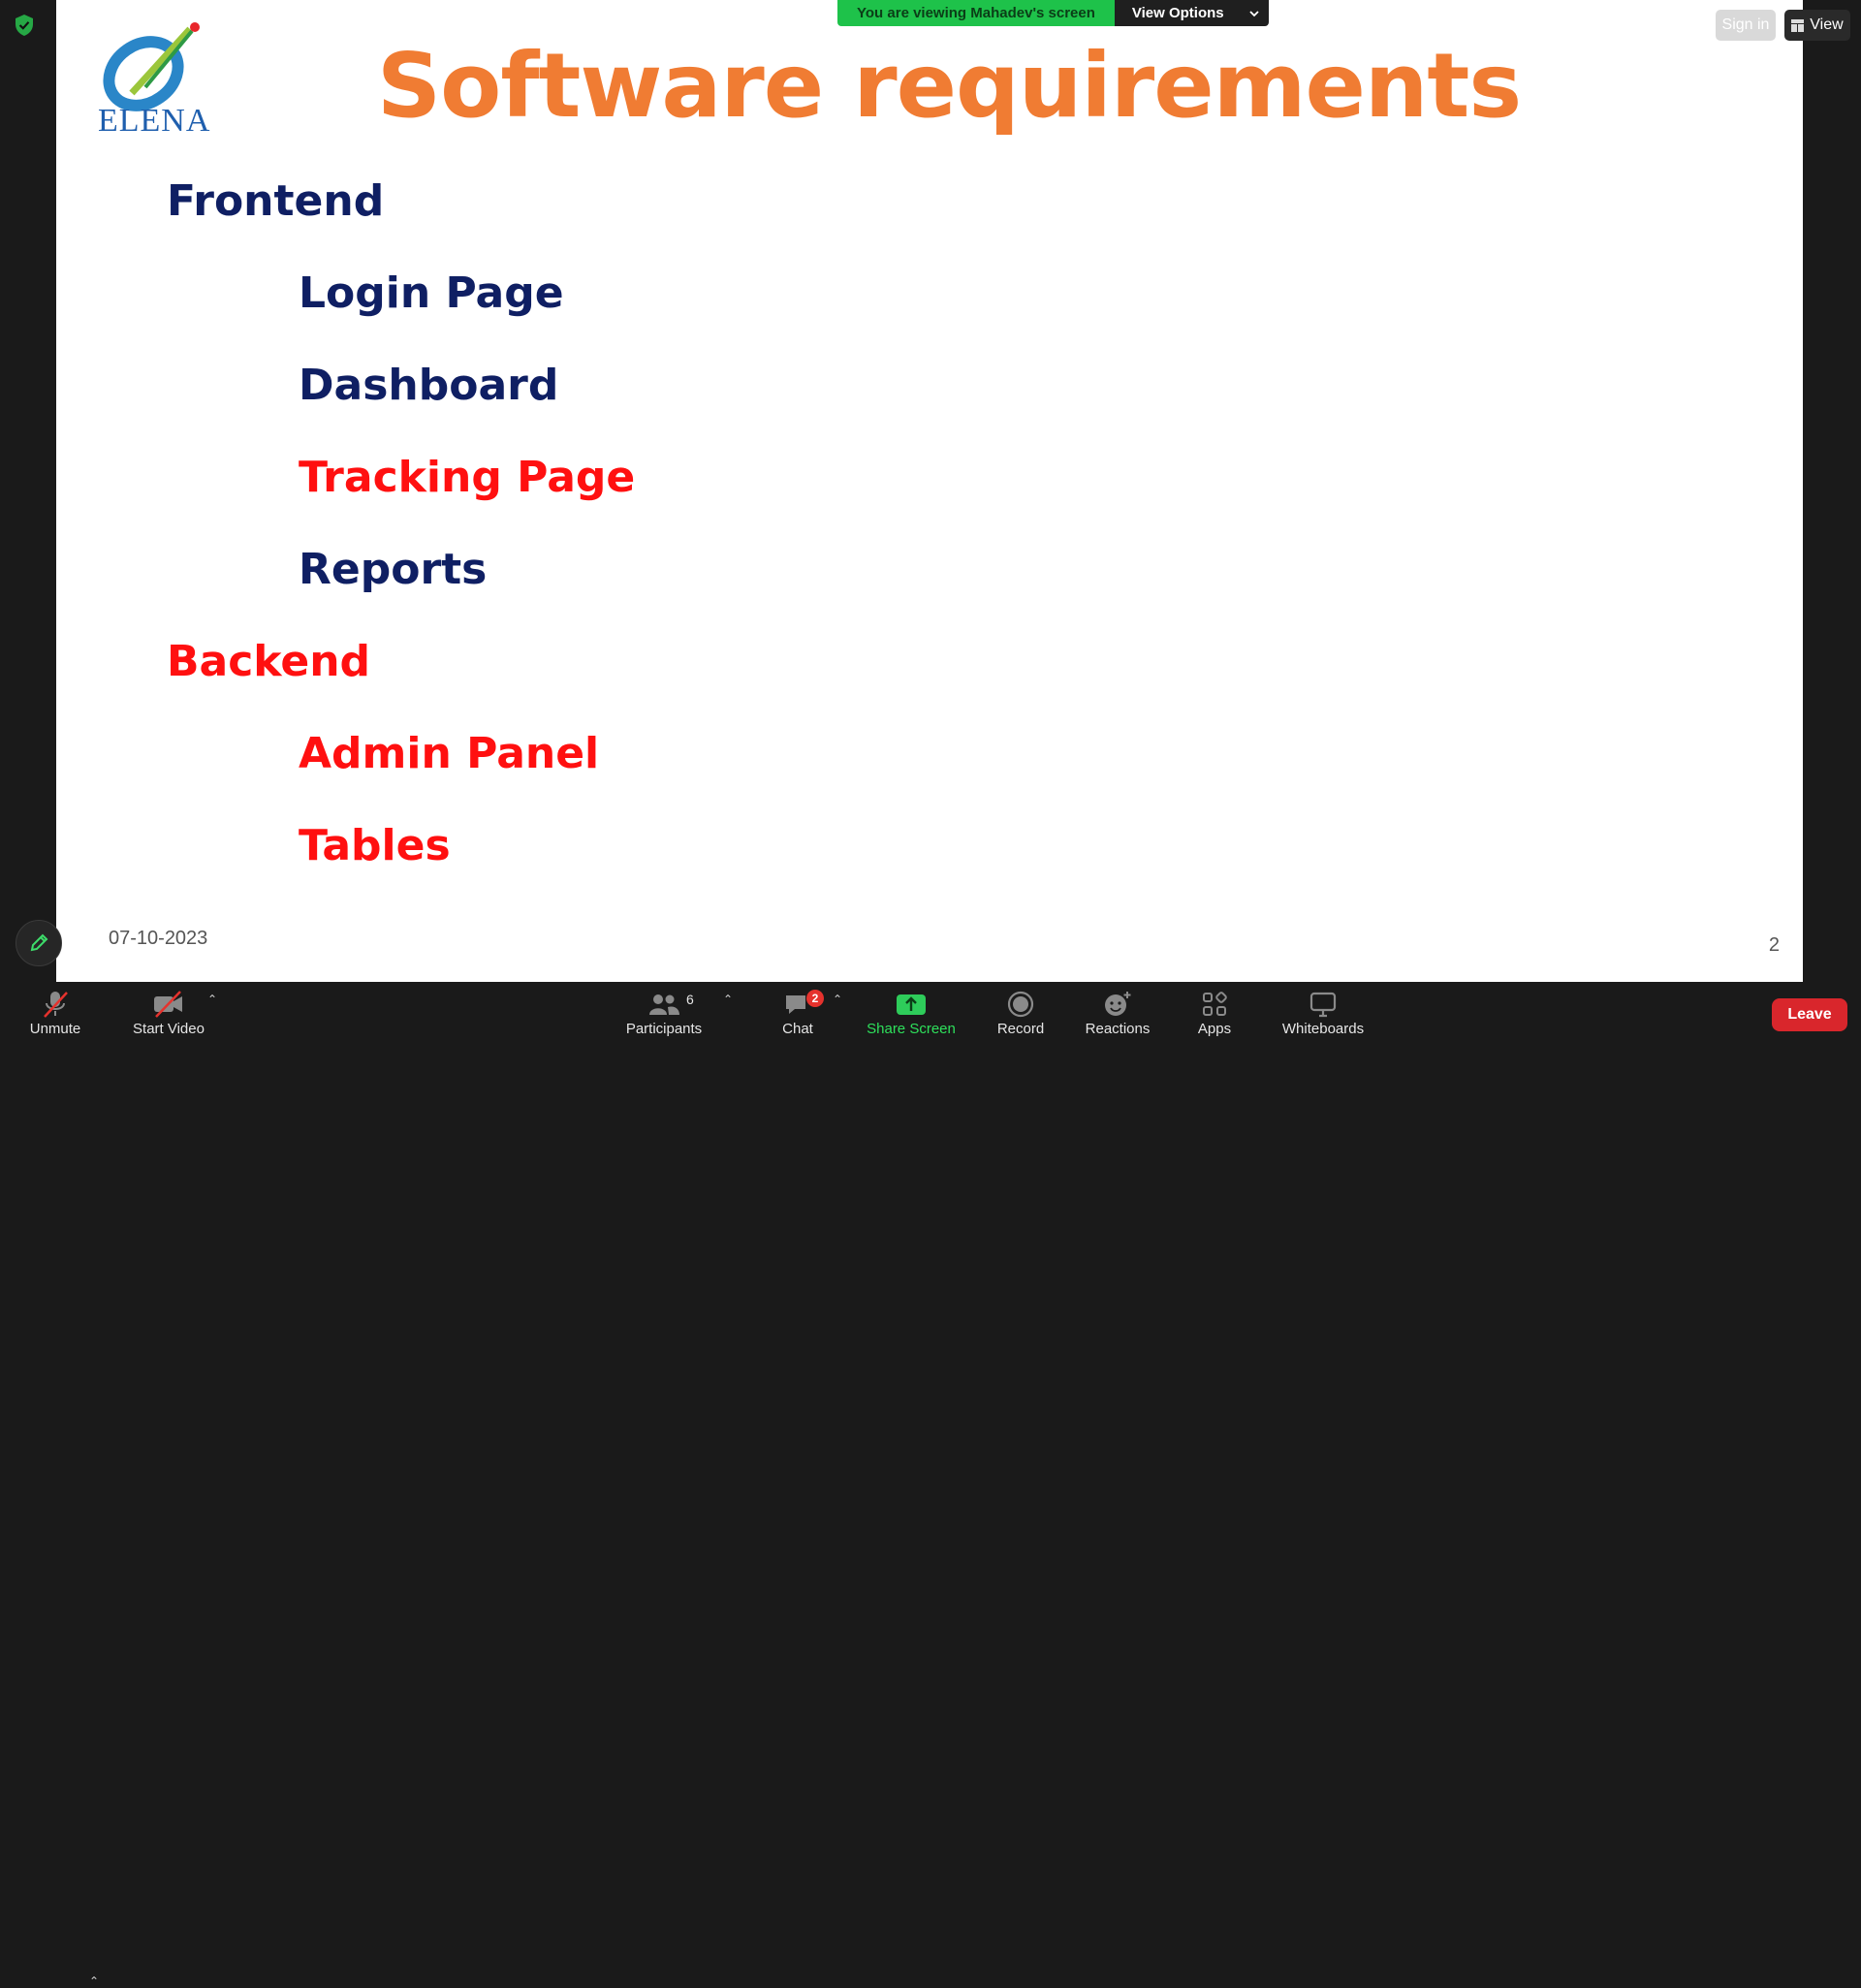  Describe the element at coordinates (664, 1029) in the screenshot. I see `participants-label: Participants` at that location.